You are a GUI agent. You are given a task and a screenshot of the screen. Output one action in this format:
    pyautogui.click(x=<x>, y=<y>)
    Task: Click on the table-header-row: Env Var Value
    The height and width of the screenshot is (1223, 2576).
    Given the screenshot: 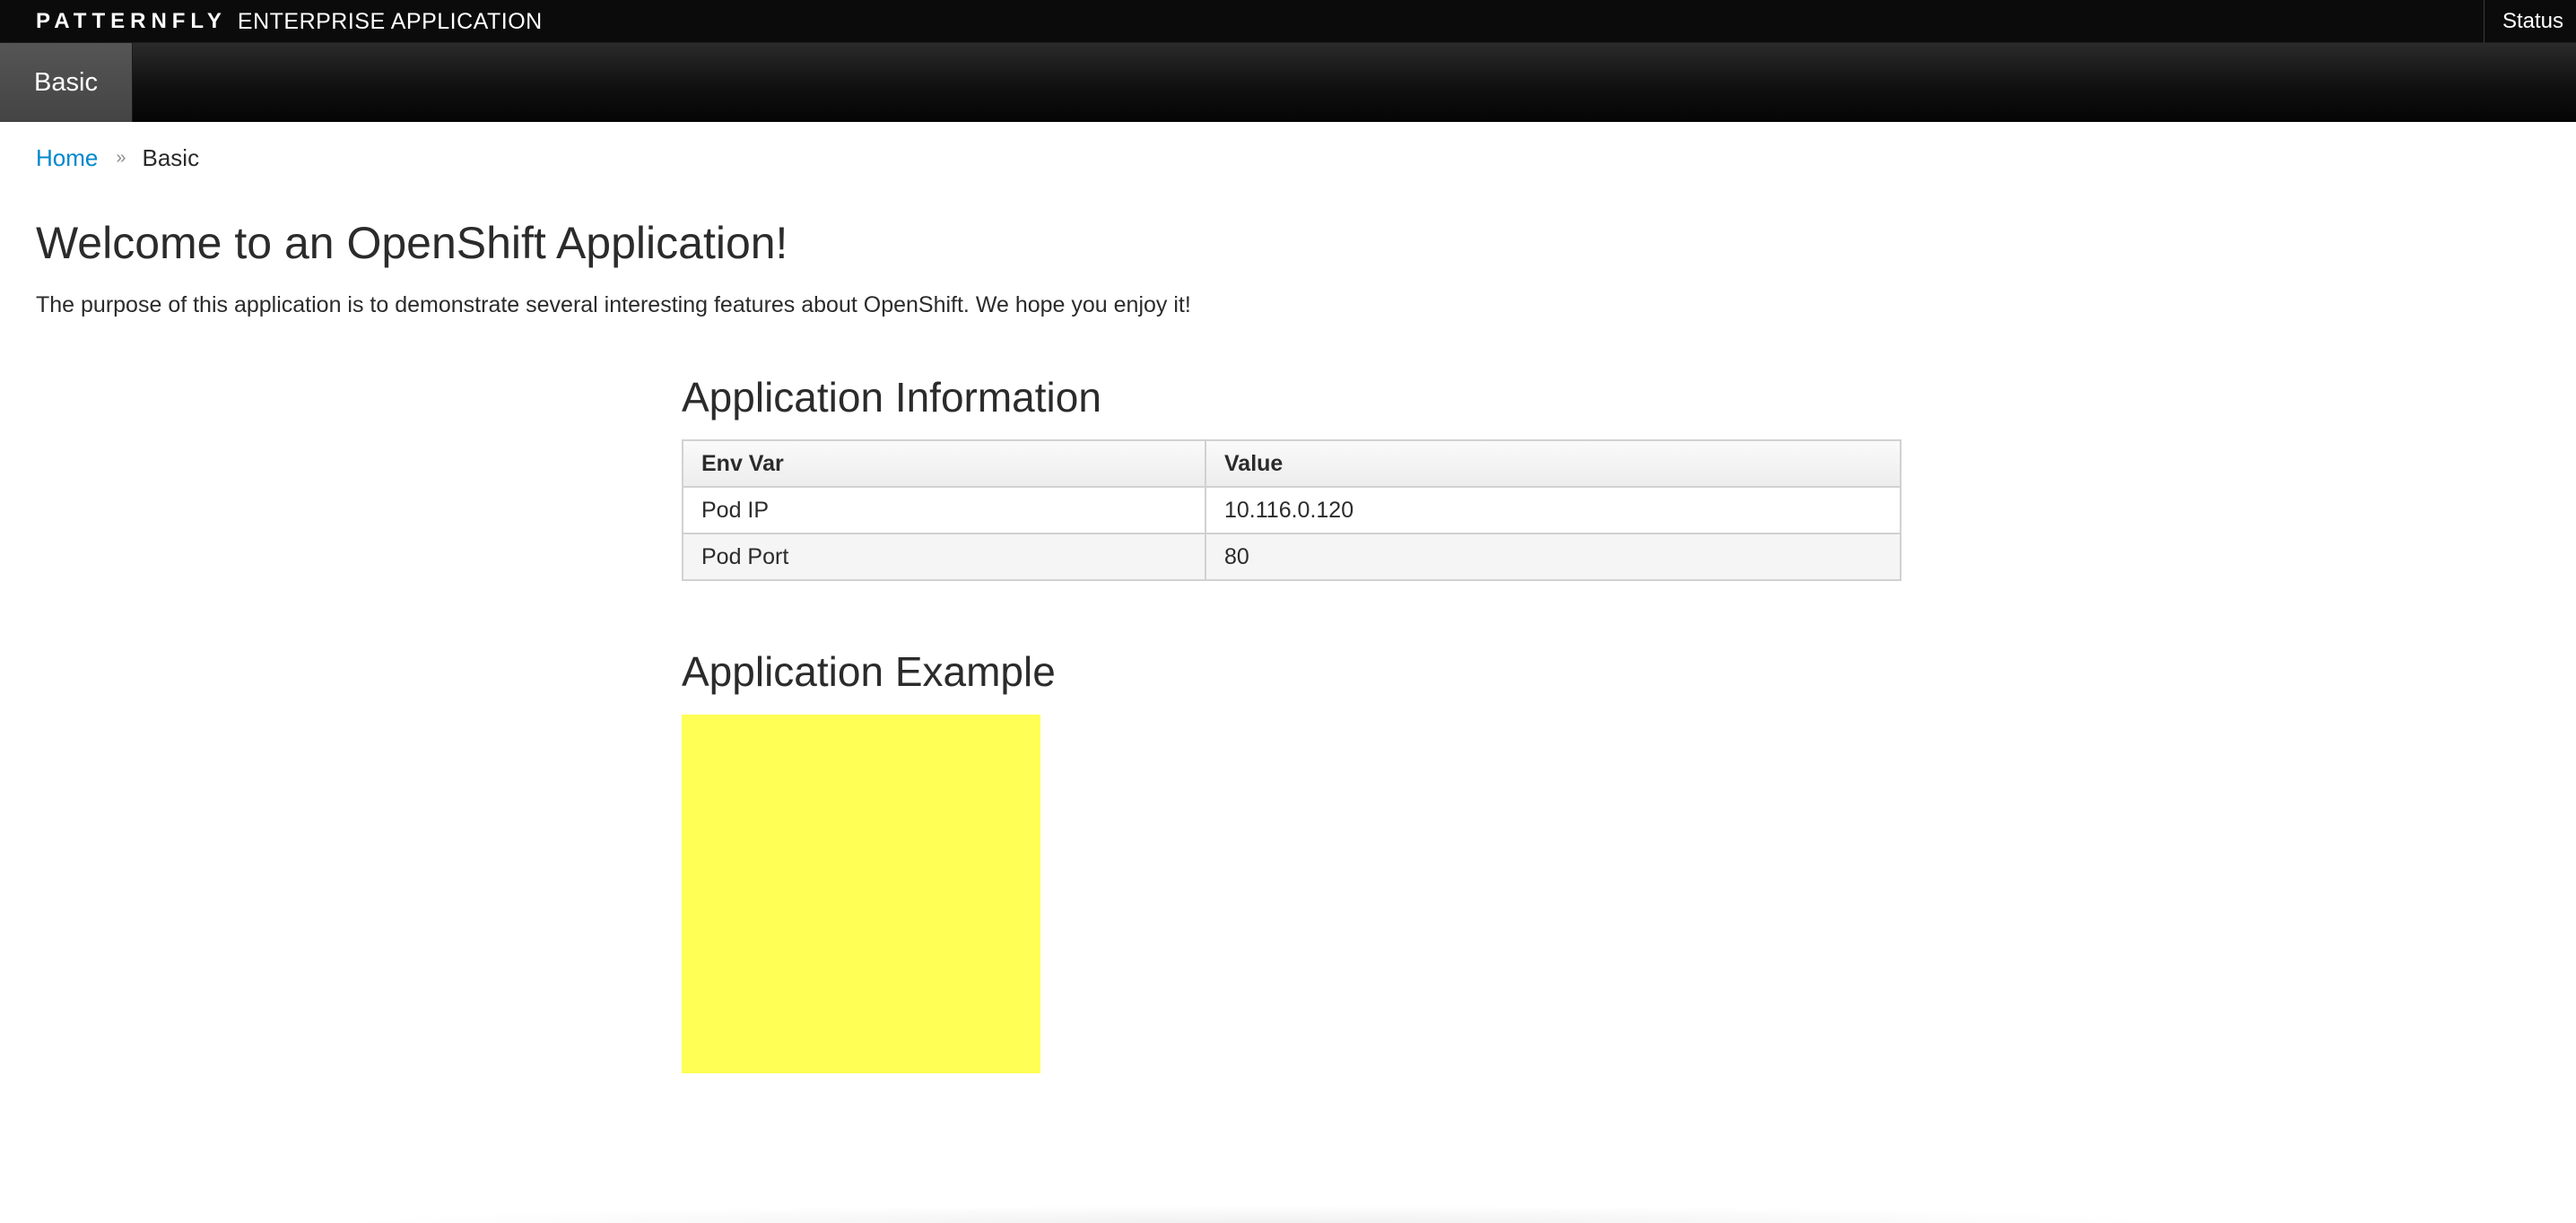 What is the action you would take?
    pyautogui.click(x=1292, y=463)
    